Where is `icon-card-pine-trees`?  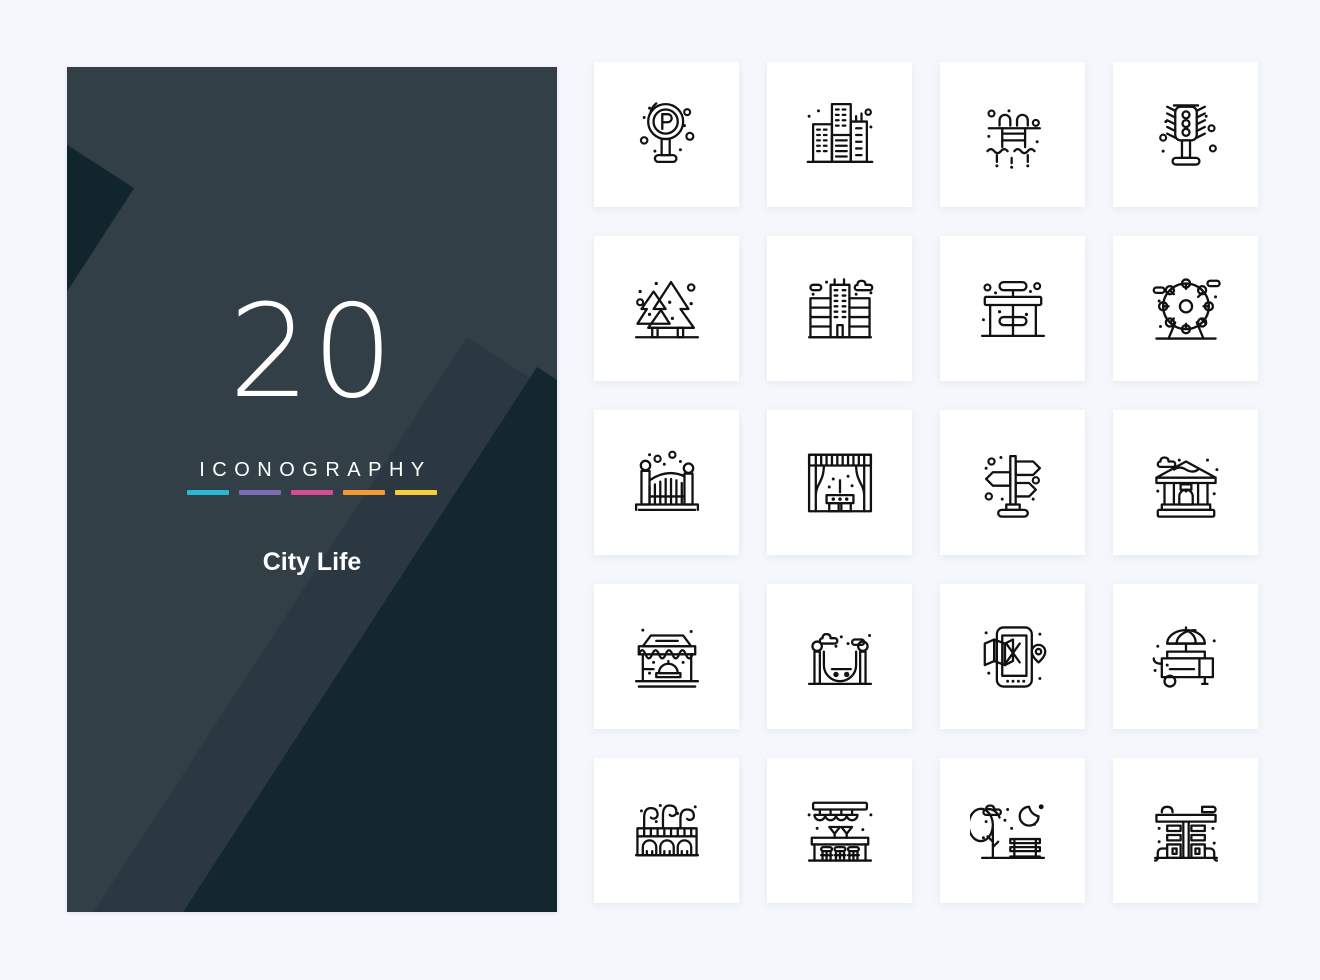
icon-card-pine-trees is located at coordinates (666, 308).